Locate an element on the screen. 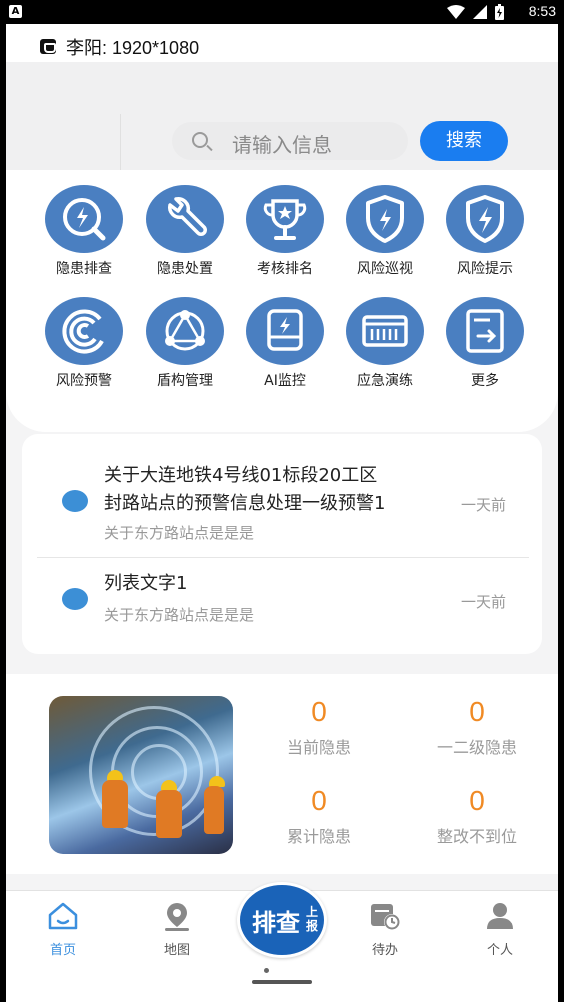  warning-ring-icon is located at coordinates (84, 331).